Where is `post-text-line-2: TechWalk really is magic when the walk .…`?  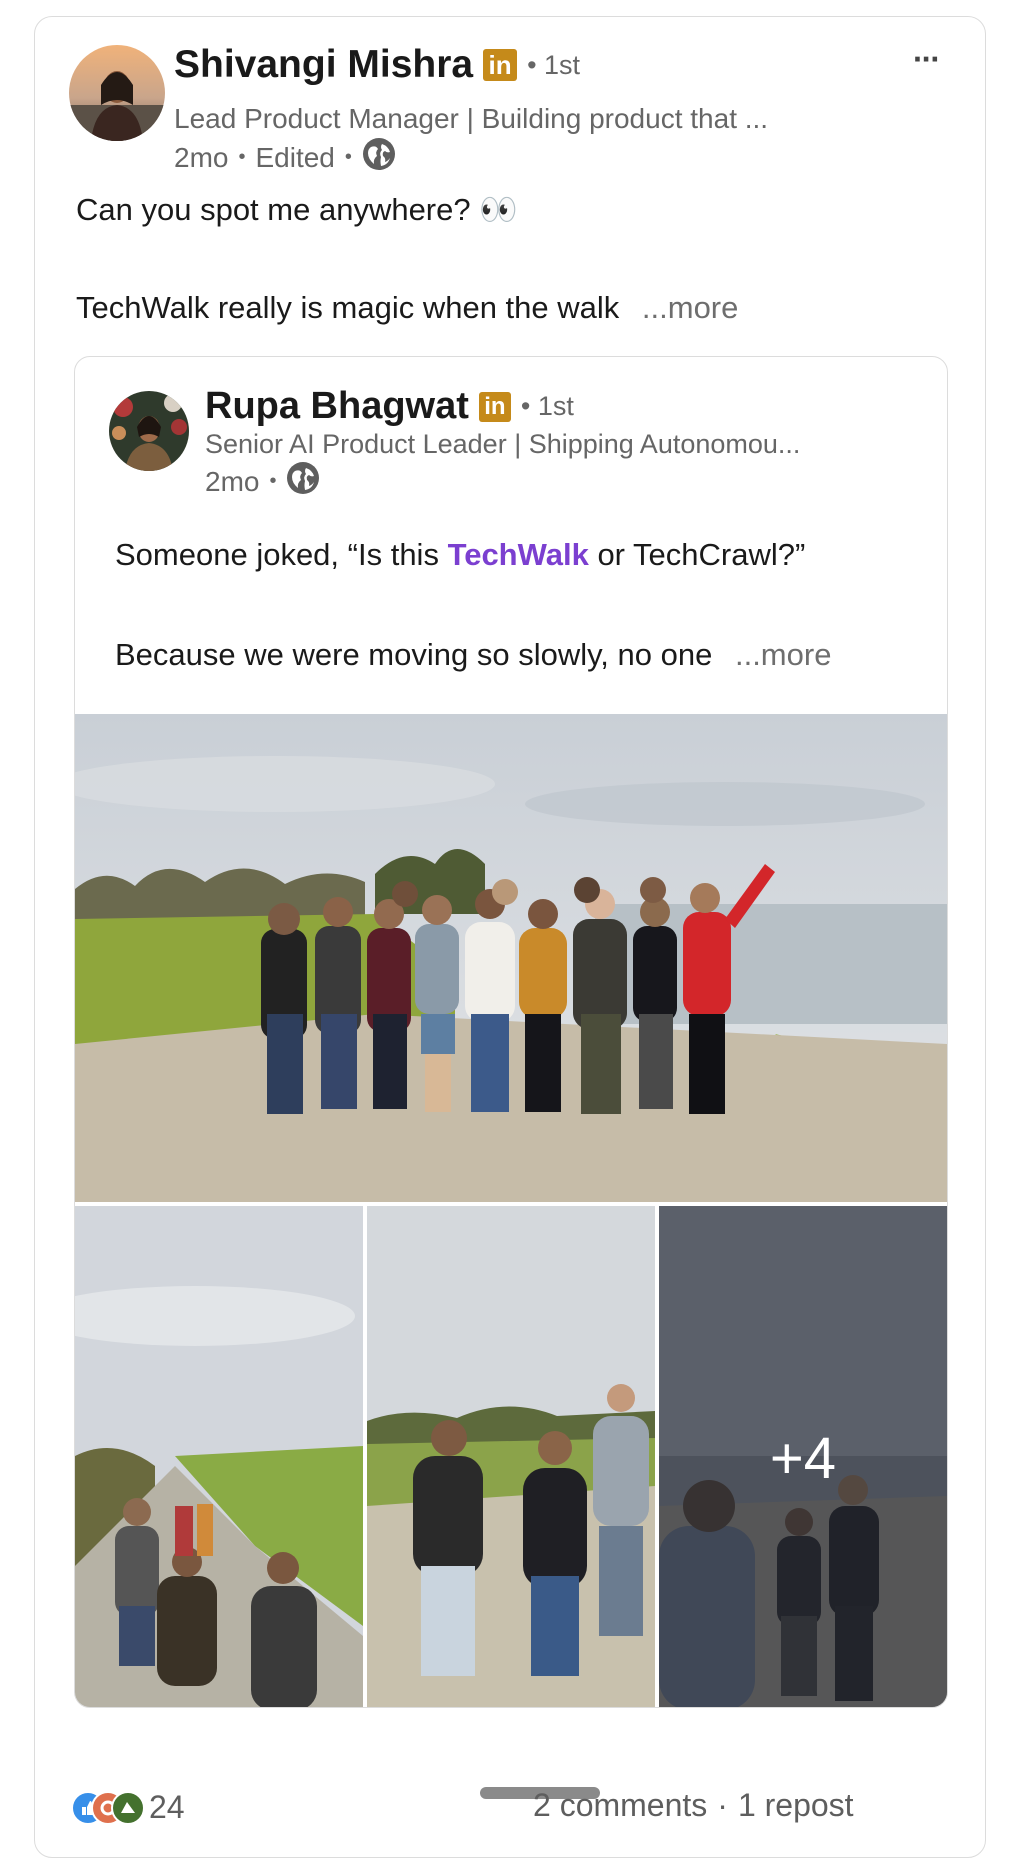 post-text-line-2: TechWalk really is magic when the walk .… is located at coordinates (407, 308).